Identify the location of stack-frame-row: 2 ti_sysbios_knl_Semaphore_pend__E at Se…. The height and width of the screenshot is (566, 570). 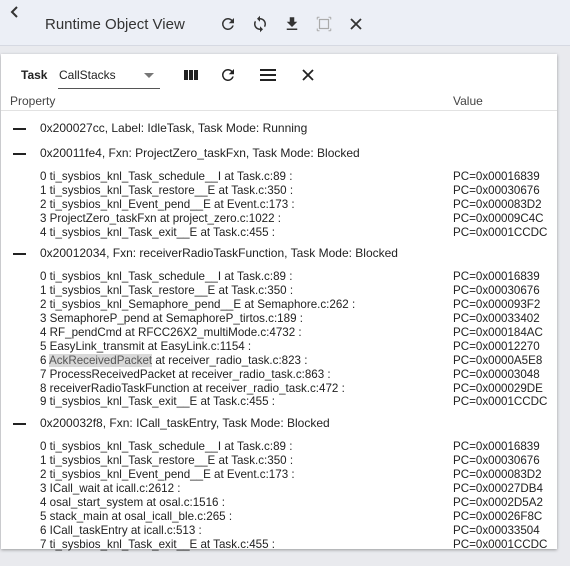
(279, 305).